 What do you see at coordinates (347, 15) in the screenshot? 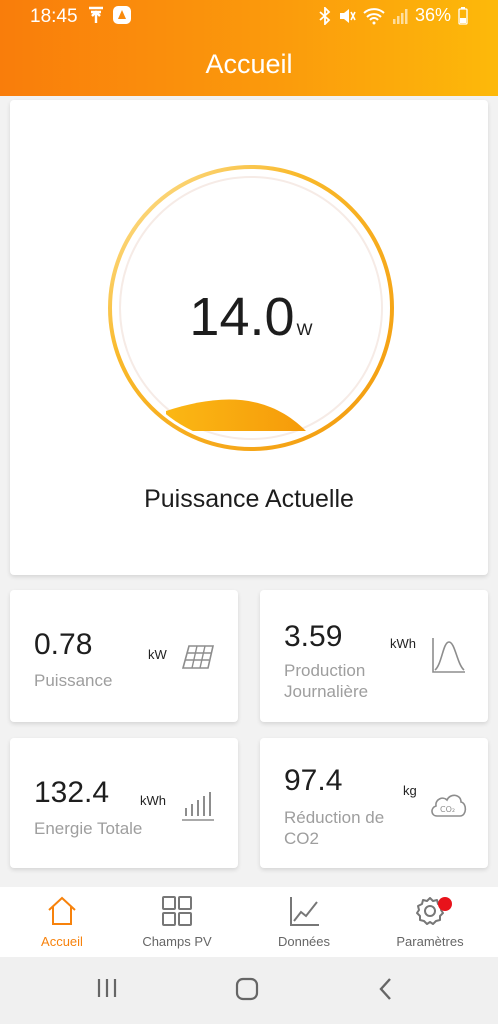
I see `mute-icon` at bounding box center [347, 15].